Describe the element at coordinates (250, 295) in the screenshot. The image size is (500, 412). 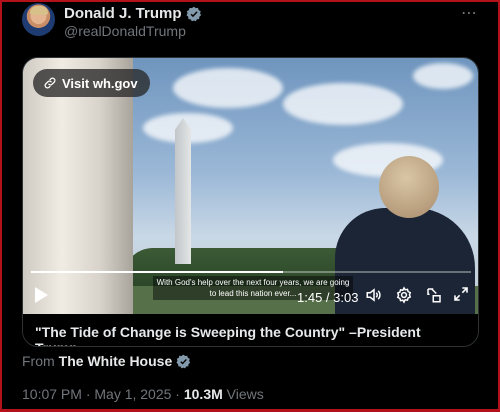
I see `video-controls: 1:45 / 3:03` at that location.